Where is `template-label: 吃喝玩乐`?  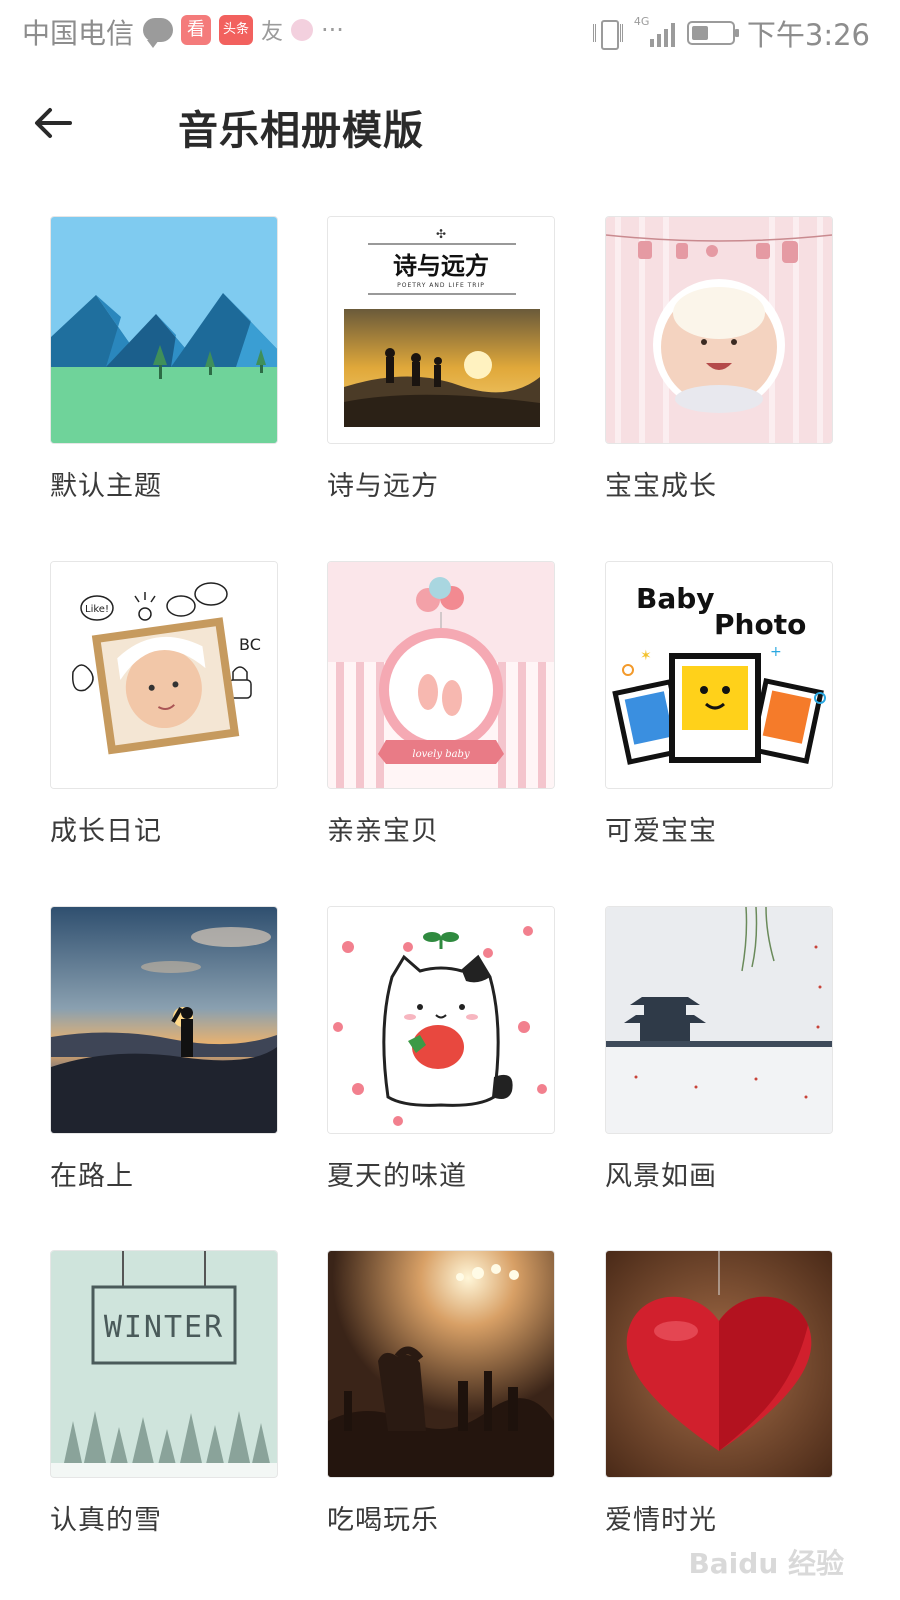 template-label: 吃喝玩乐 is located at coordinates (383, 1520).